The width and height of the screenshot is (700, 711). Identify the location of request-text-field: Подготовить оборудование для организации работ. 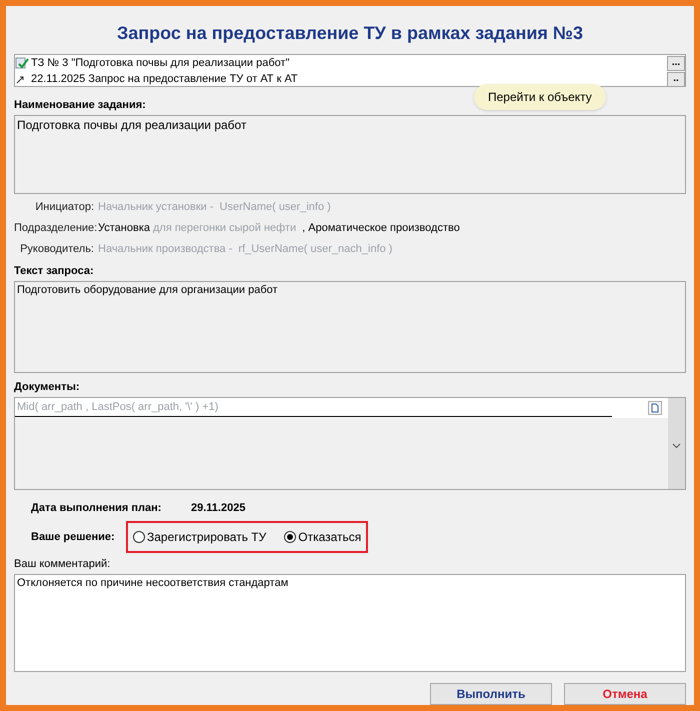
(350, 327).